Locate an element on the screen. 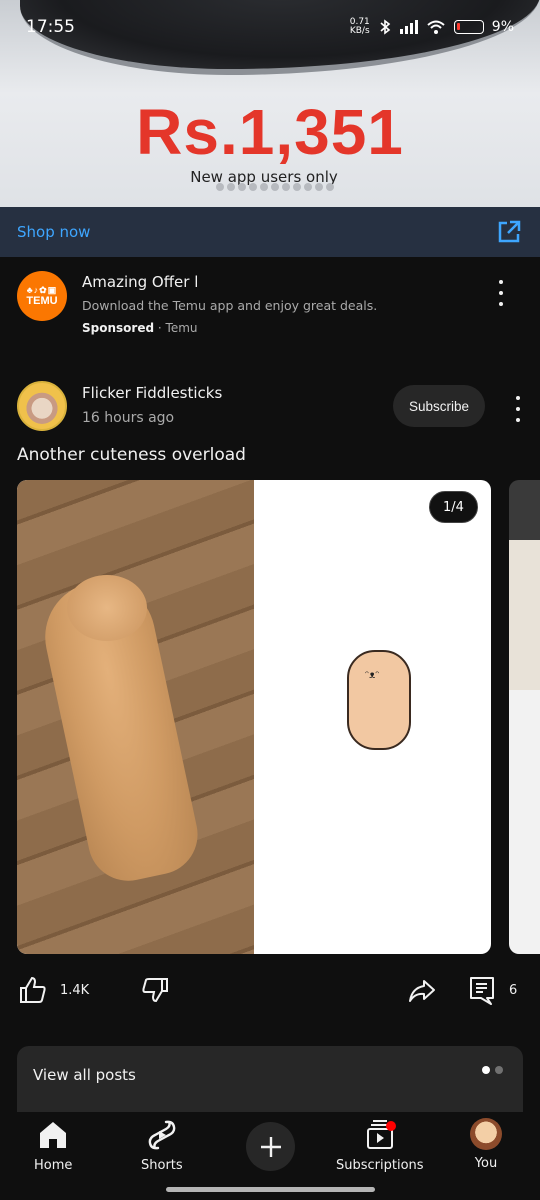 The image size is (540, 1200). share-button is located at coordinates (422, 990).